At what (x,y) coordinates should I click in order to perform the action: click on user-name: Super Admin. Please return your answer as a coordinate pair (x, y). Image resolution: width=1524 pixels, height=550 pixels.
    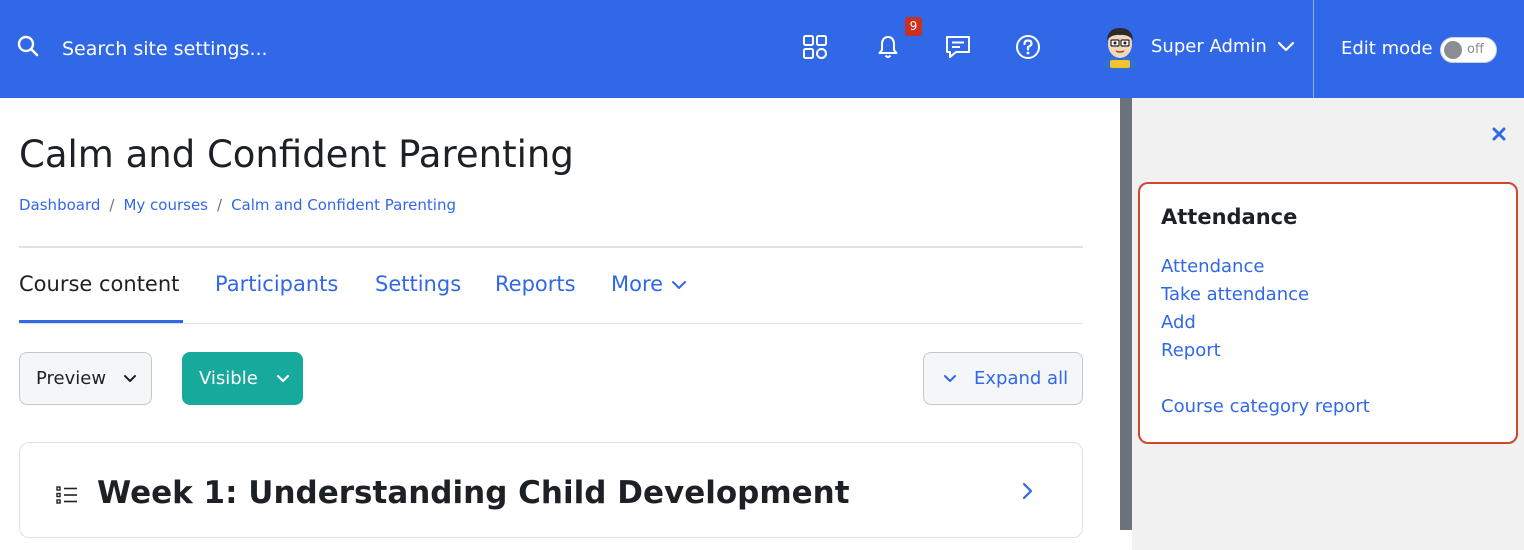
    Looking at the image, I should click on (1209, 46).